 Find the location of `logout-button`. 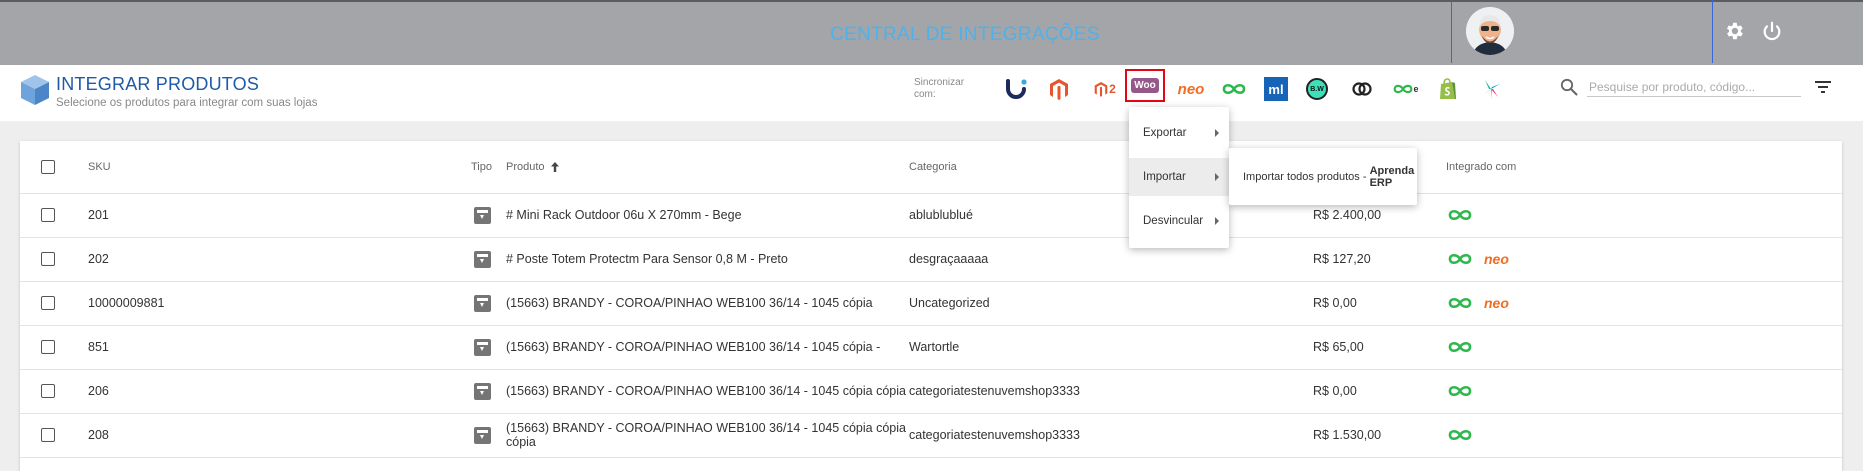

logout-button is located at coordinates (1773, 32).